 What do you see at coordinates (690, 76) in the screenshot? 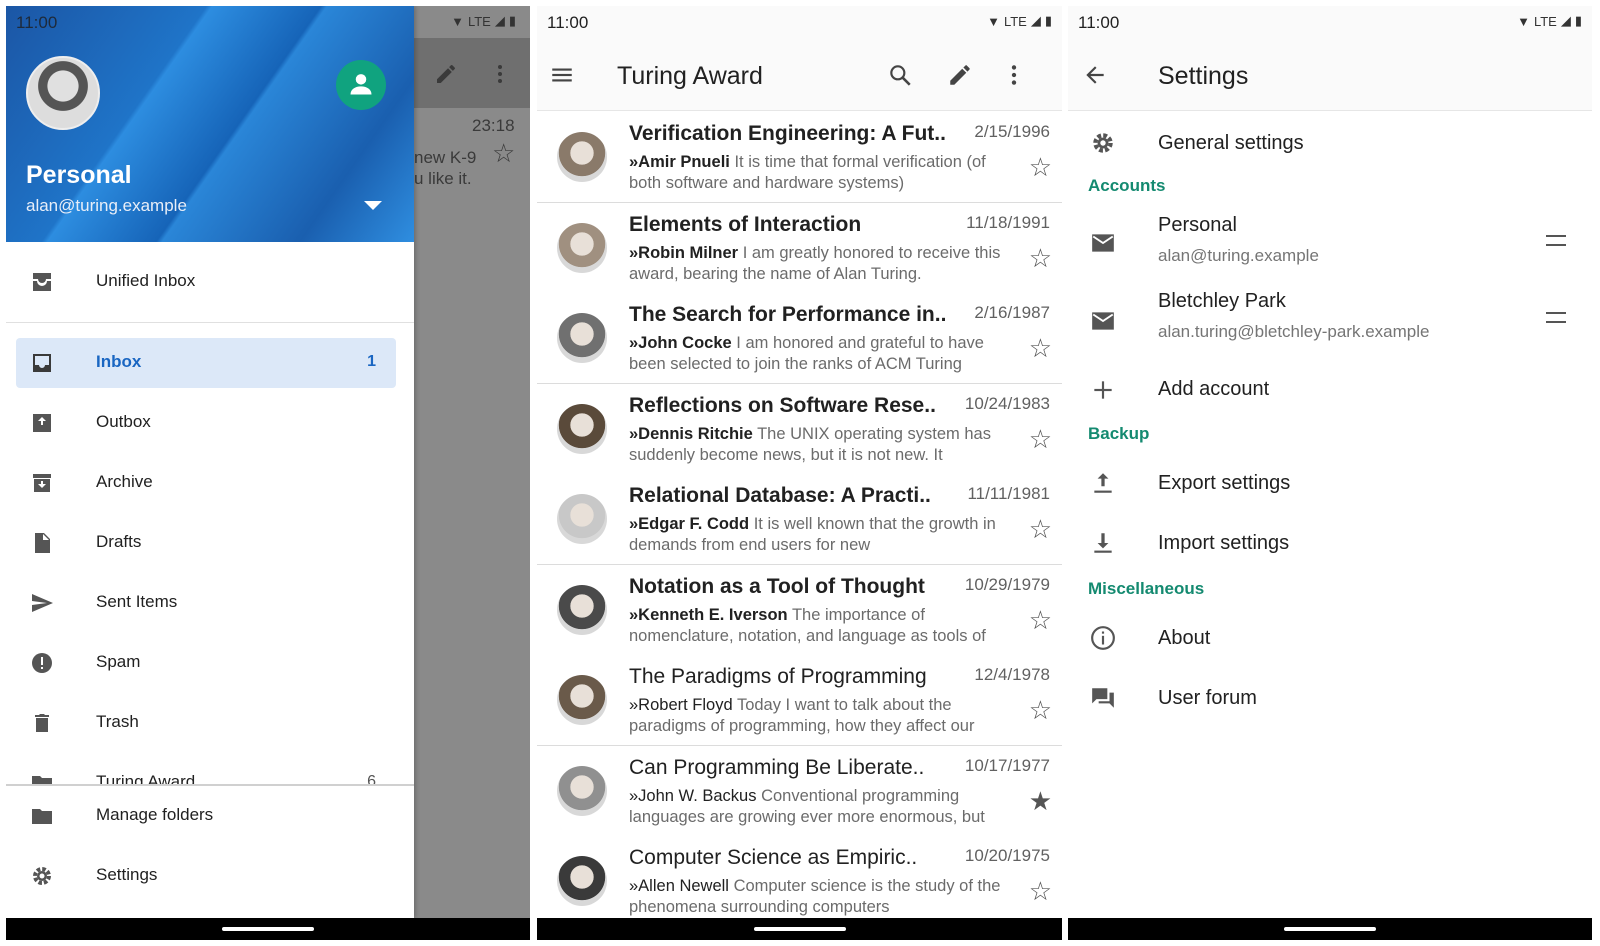
I see `folder-title: Turing Award` at bounding box center [690, 76].